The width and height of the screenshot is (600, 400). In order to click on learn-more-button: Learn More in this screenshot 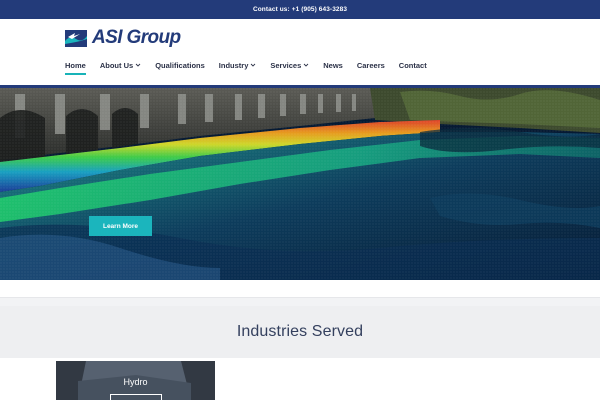, I will do `click(120, 226)`.